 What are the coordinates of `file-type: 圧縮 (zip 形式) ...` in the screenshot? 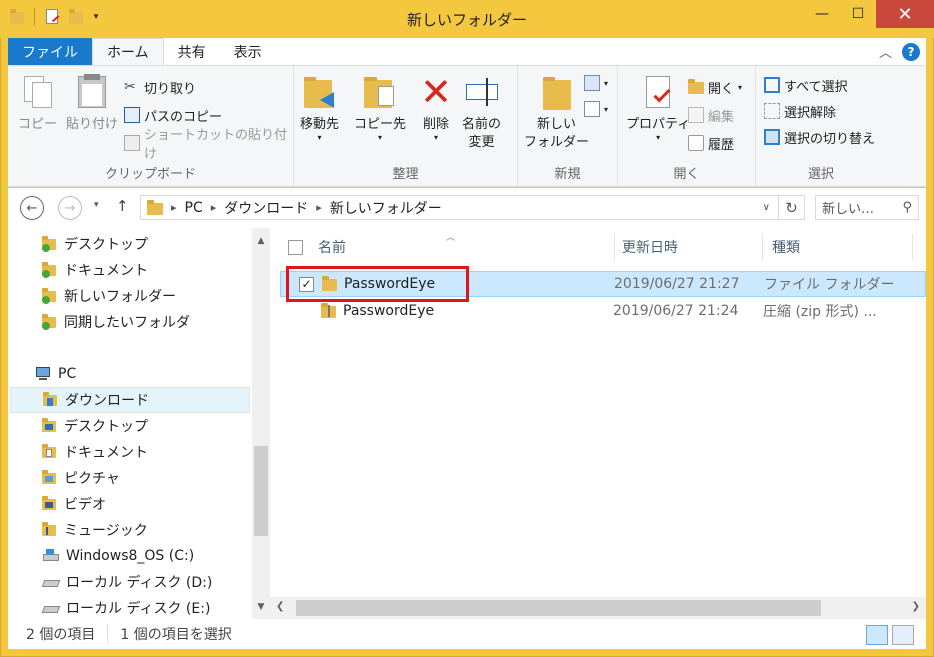 It's located at (820, 312).